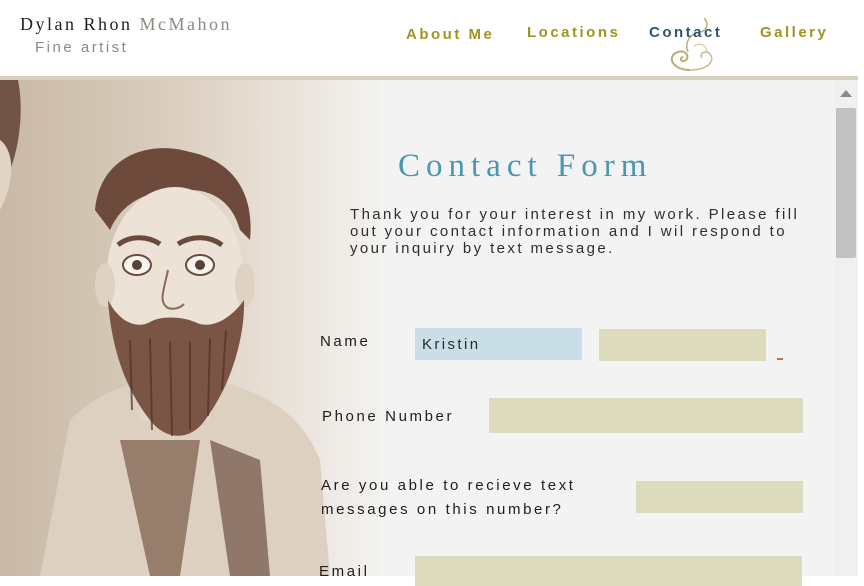 The width and height of the screenshot is (864, 586). What do you see at coordinates (691, 44) in the screenshot?
I see `swirl-ornament-icon` at bounding box center [691, 44].